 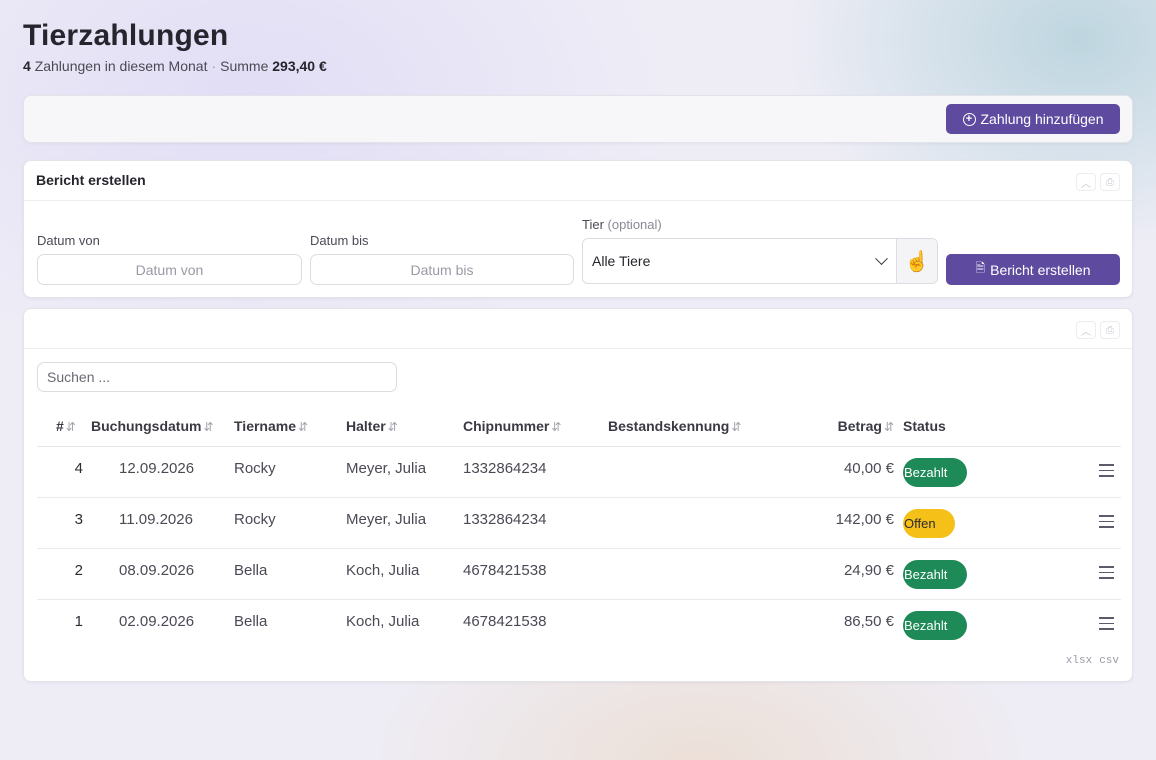 I want to click on create-report-button: 🗎 Bericht erstellen, so click(x=1033, y=269).